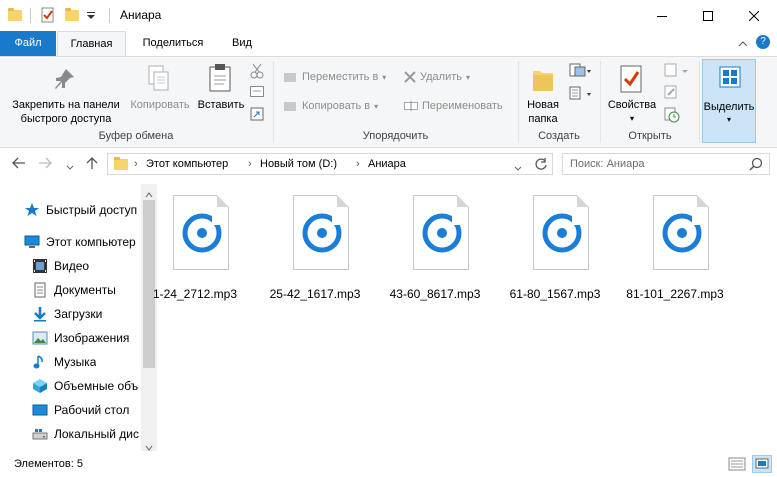 The height and width of the screenshot is (477, 777). I want to click on move-to-label: Переместить в, so click(340, 77).